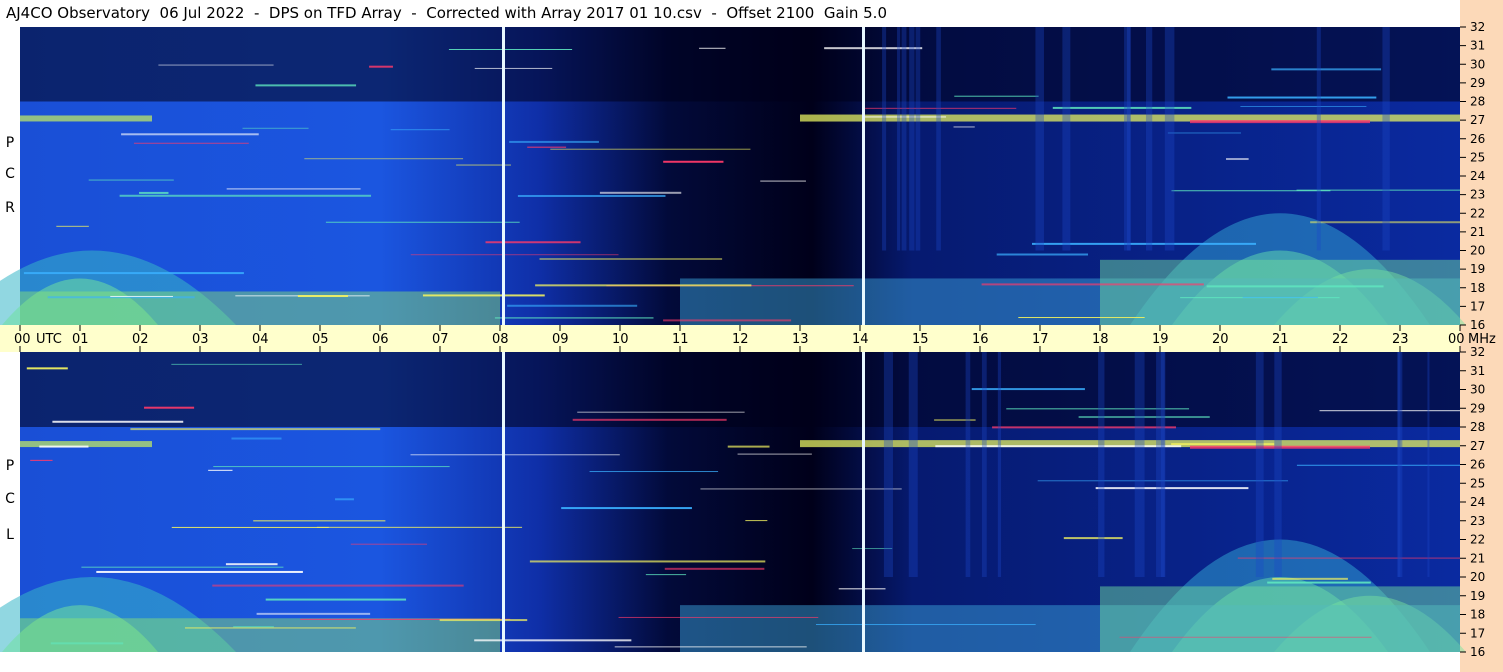 This screenshot has height=672, width=1503. What do you see at coordinates (740, 339) in the screenshot?
I see `time-tick-label: 12` at bounding box center [740, 339].